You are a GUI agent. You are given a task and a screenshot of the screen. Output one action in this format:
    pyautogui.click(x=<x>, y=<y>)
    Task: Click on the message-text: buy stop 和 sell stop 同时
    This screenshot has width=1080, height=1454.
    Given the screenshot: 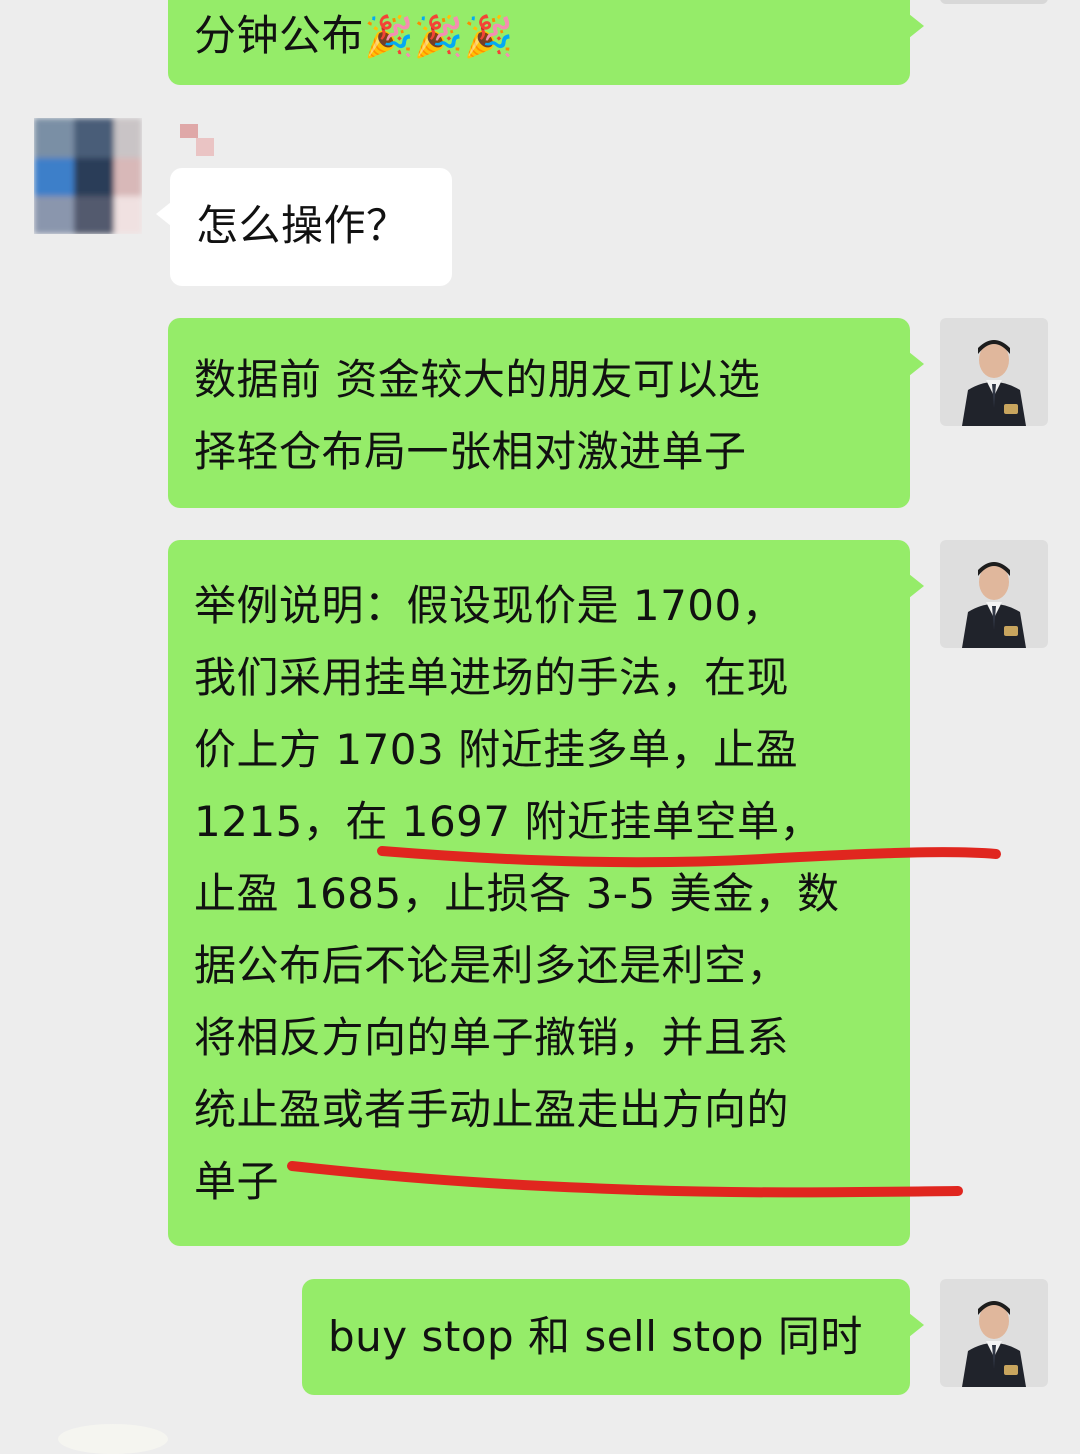 What is the action you would take?
    pyautogui.click(x=595, y=1336)
    